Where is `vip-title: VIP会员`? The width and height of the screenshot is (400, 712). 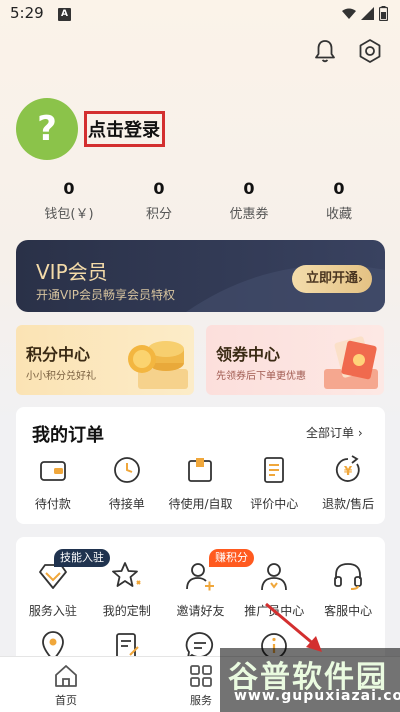 vip-title: VIP会员 is located at coordinates (72, 272).